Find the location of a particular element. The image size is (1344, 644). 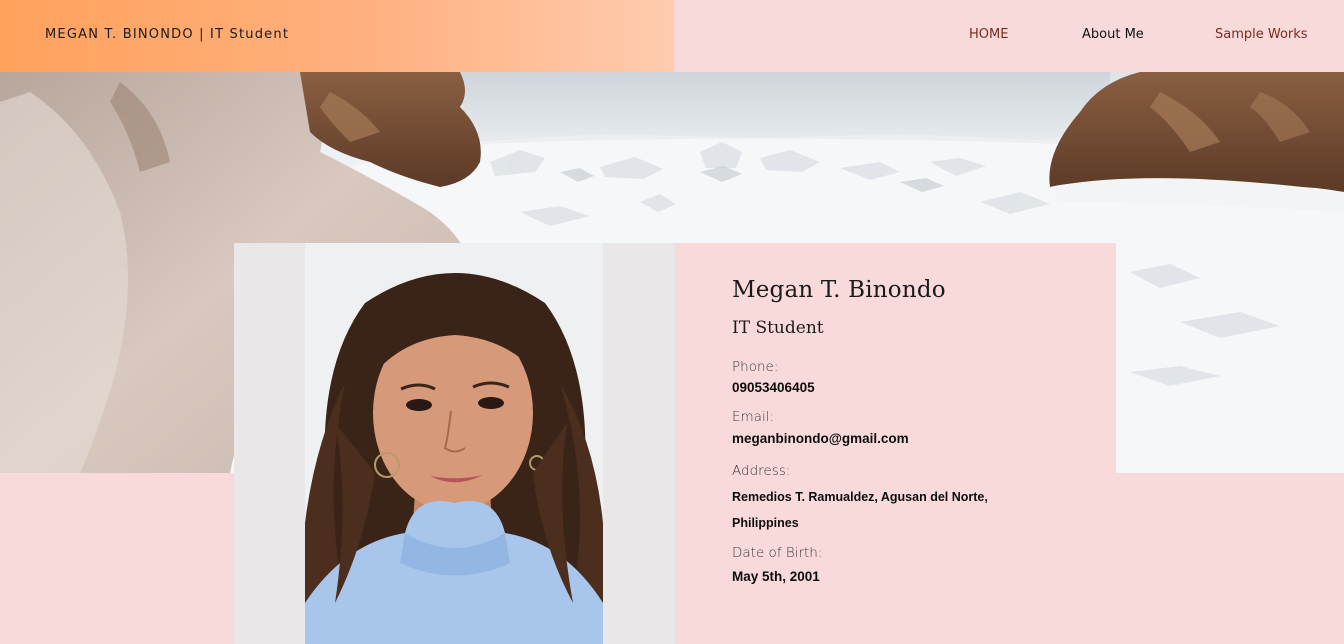

phone-value: 09053406405 is located at coordinates (773, 387).